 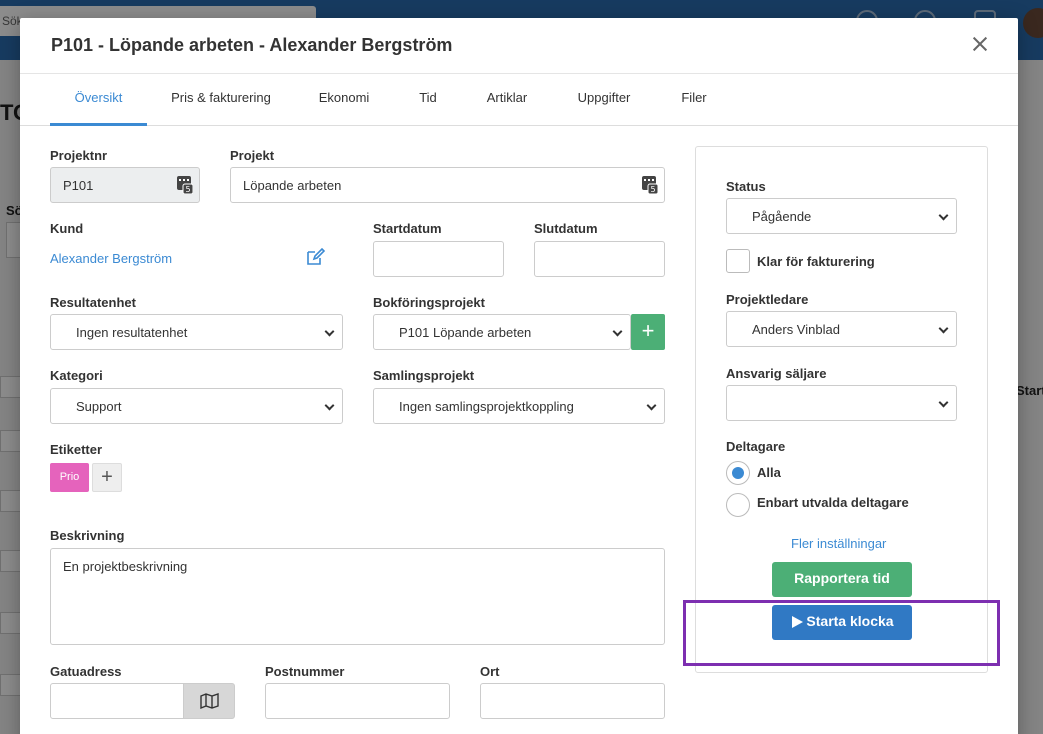 What do you see at coordinates (93, 302) in the screenshot?
I see `resultatenhet-label: Resultatenhet` at bounding box center [93, 302].